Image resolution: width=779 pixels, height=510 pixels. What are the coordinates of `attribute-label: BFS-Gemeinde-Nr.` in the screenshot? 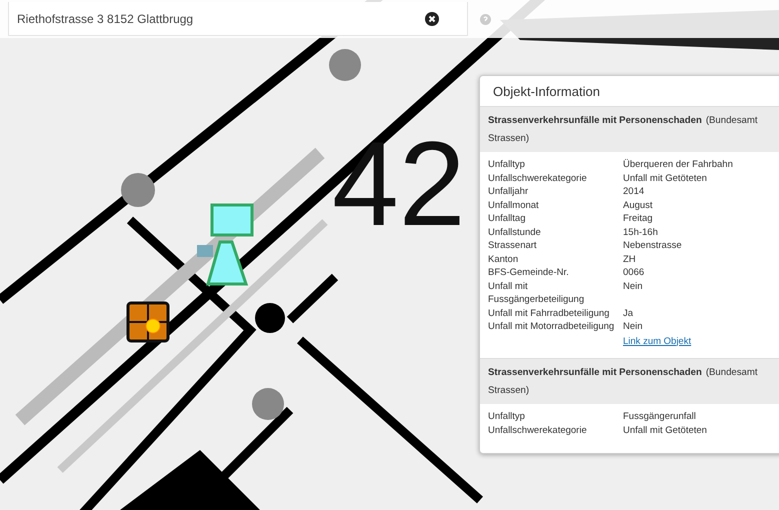 It's located at (529, 273).